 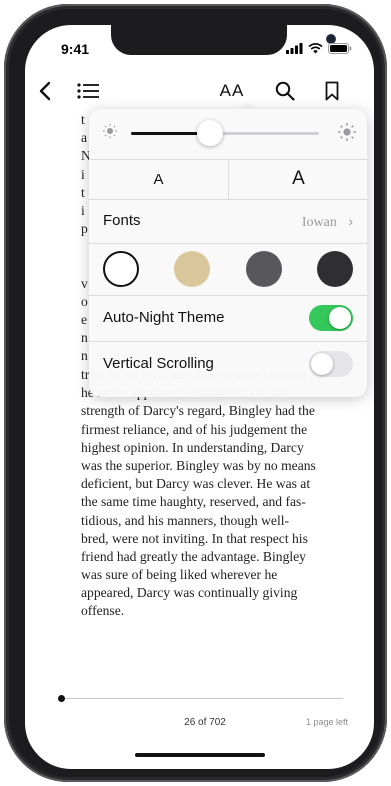 What do you see at coordinates (228, 221) in the screenshot?
I see `fonts-row: Fonts Iowan ›` at bounding box center [228, 221].